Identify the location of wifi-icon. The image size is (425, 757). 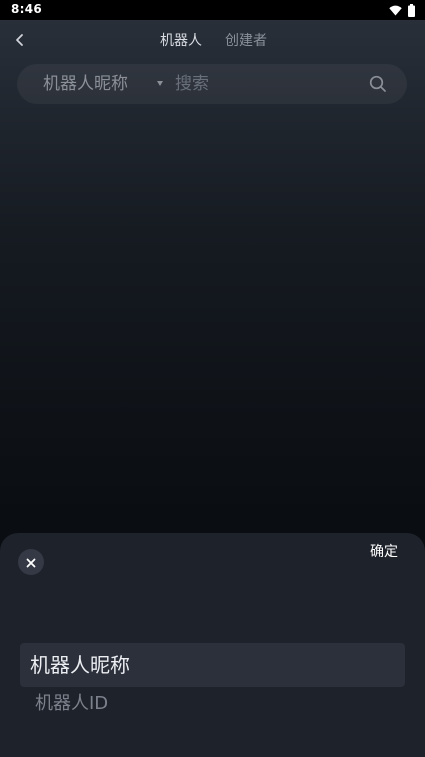
(395, 10).